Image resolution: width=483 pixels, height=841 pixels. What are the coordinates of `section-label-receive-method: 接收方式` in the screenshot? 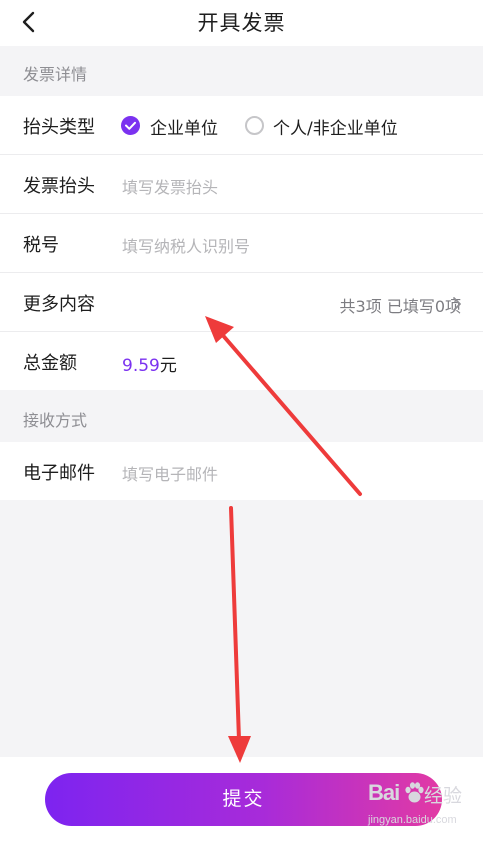 It's located at (55, 420).